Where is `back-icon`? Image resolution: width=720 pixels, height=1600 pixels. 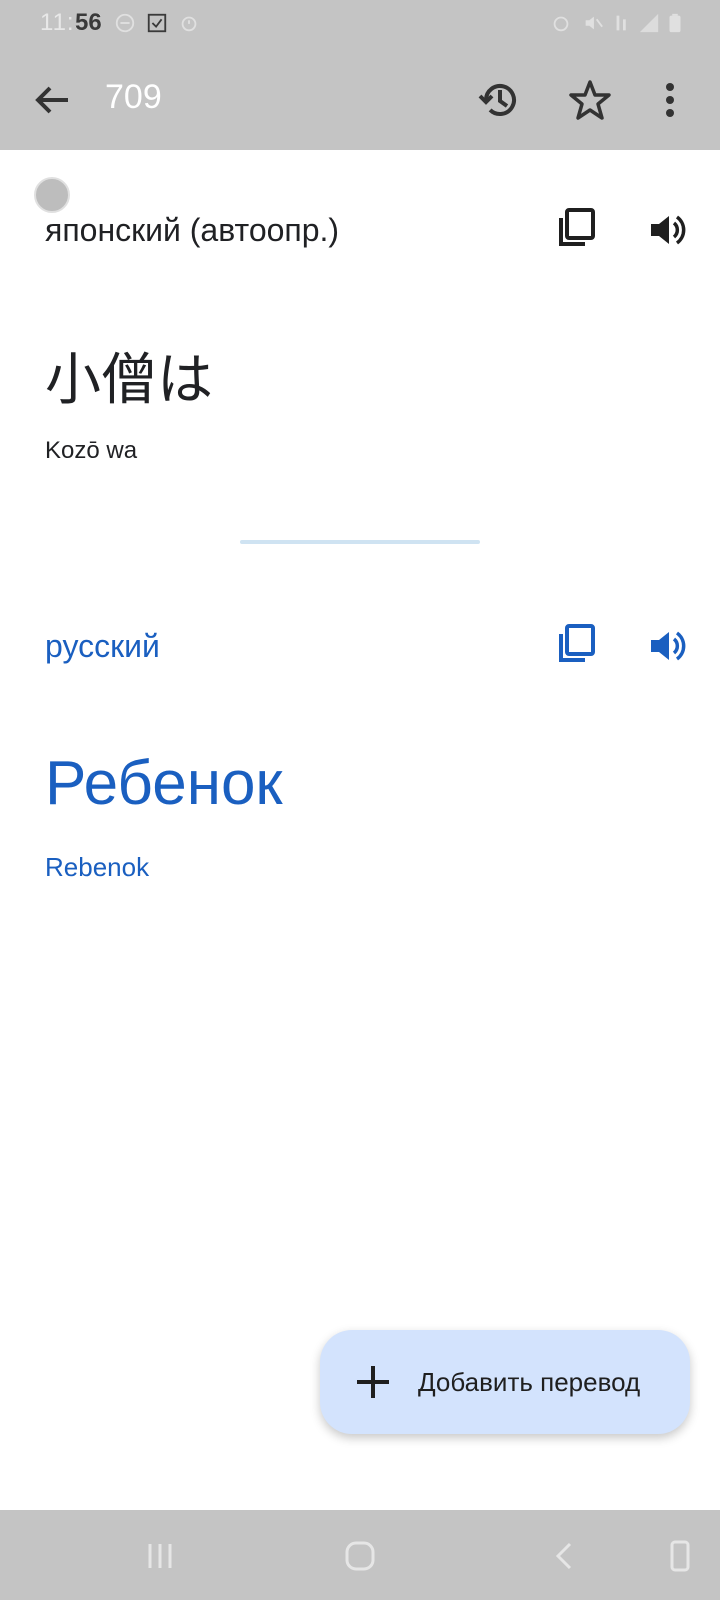 back-icon is located at coordinates (564, 1556).